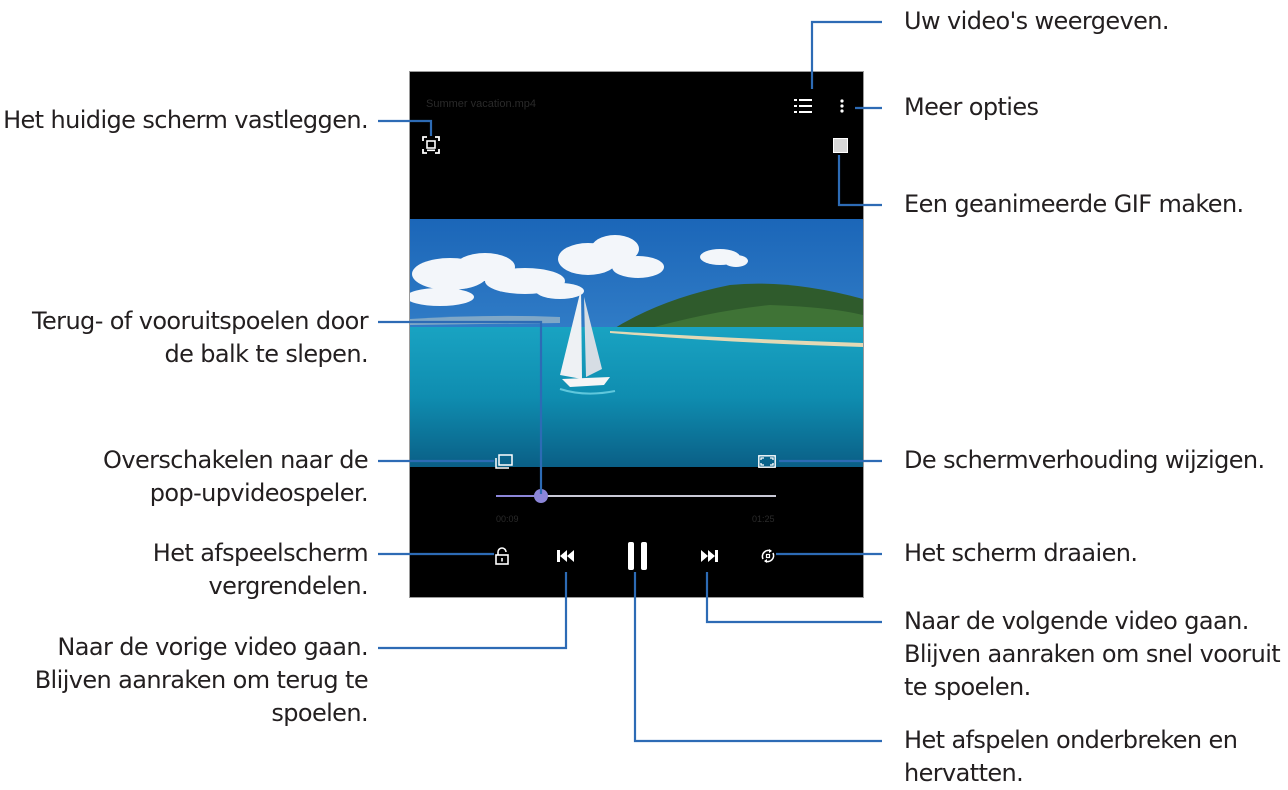  I want to click on callout-capture: Het huidige scherm vastleggen., so click(186, 120).